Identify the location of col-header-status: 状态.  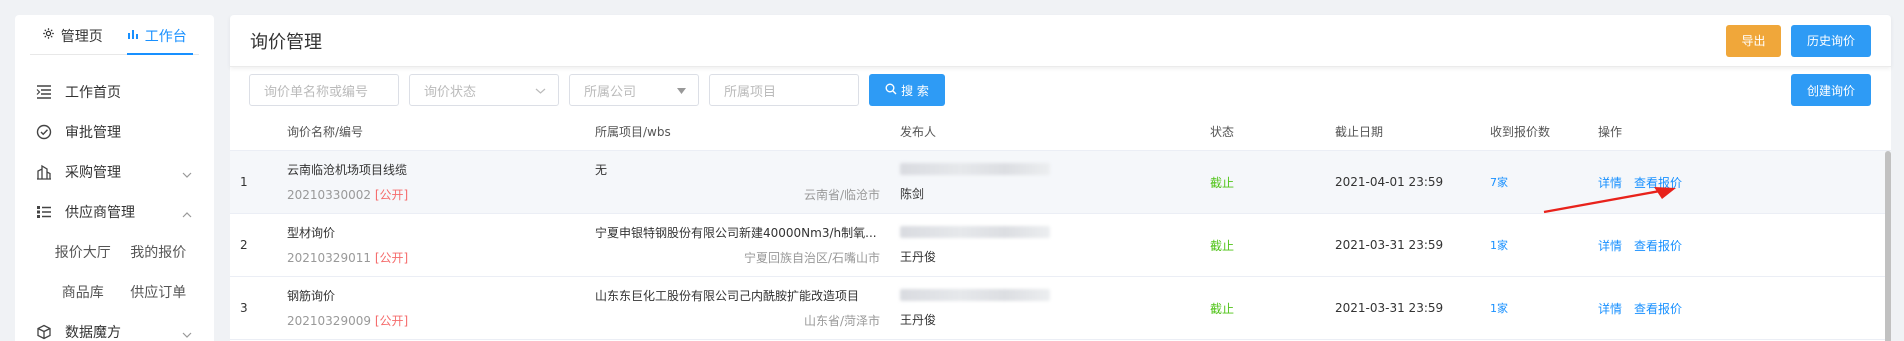
(1222, 132).